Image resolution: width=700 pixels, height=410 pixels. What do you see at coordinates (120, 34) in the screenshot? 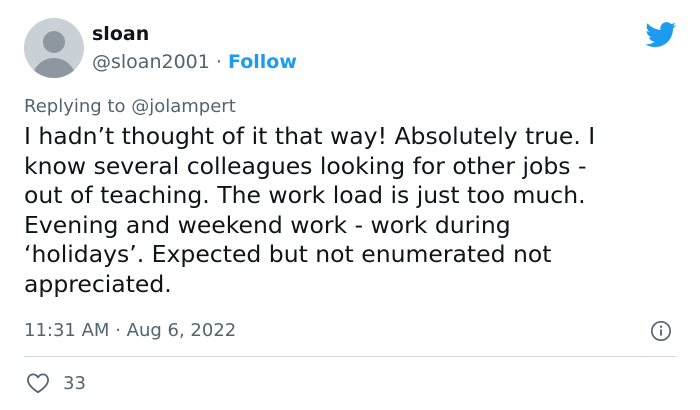
I see `author-name: sloan` at bounding box center [120, 34].